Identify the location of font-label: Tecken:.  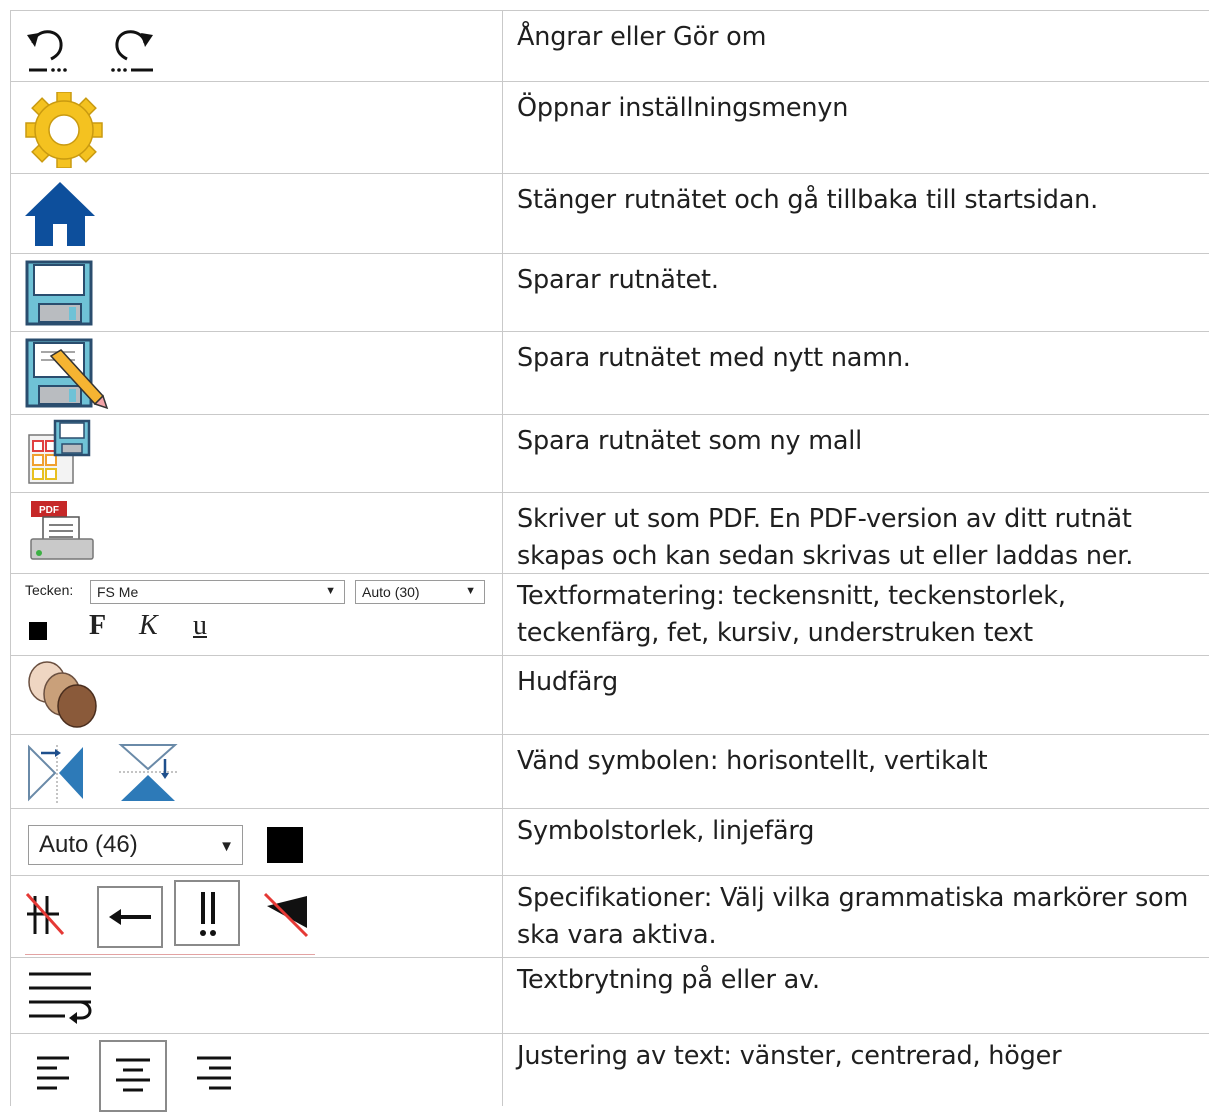
(49, 590).